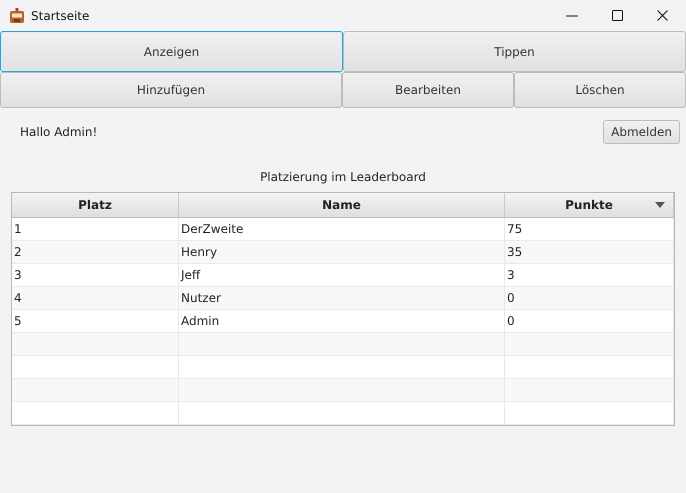  I want to click on column-header: Name, so click(341, 205).